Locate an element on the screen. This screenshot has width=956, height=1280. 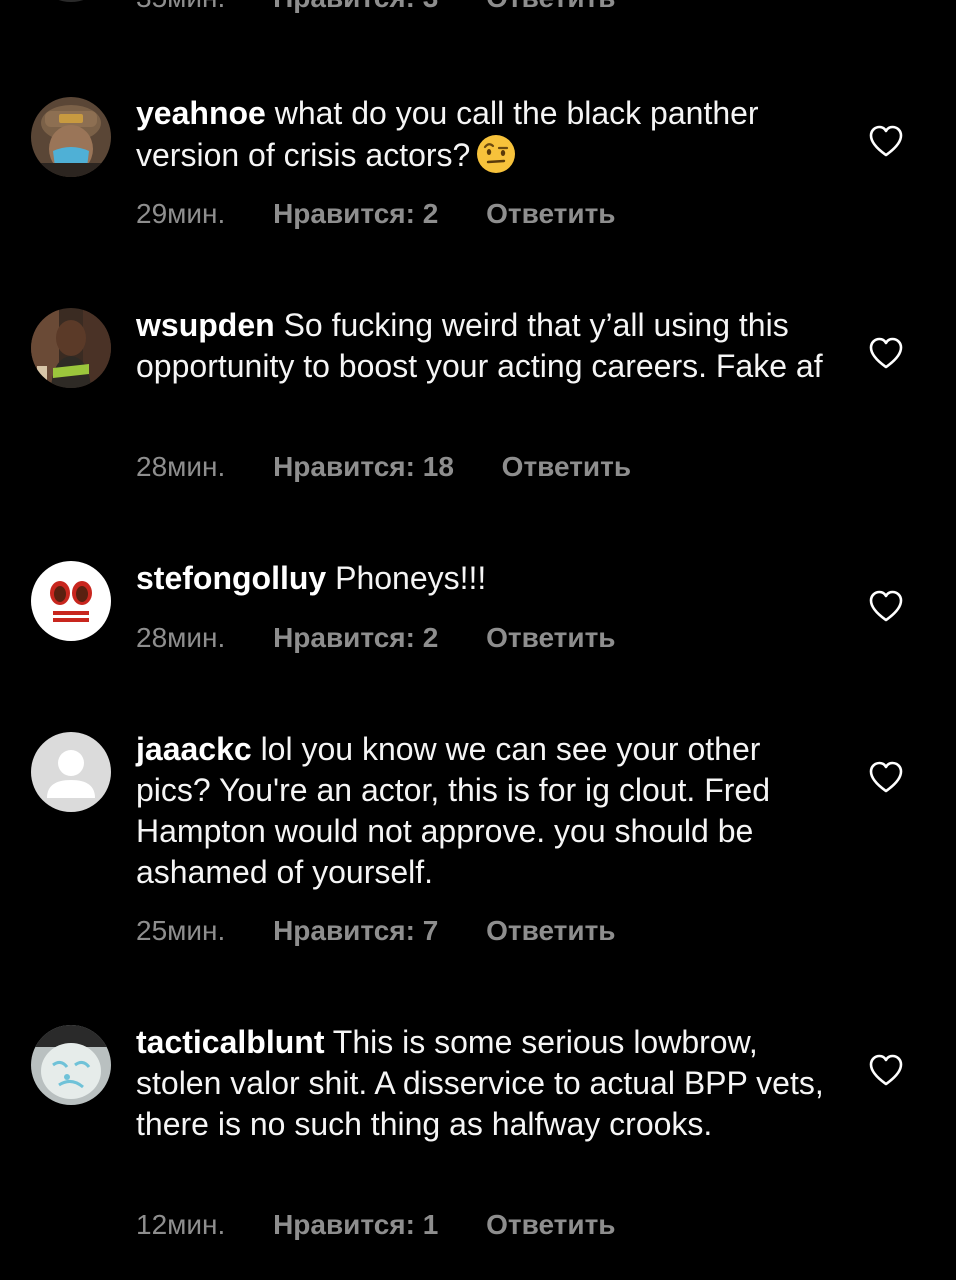
comment-meta: 35мин. Нравится: 3 Ответить is located at coordinates (396, 8).